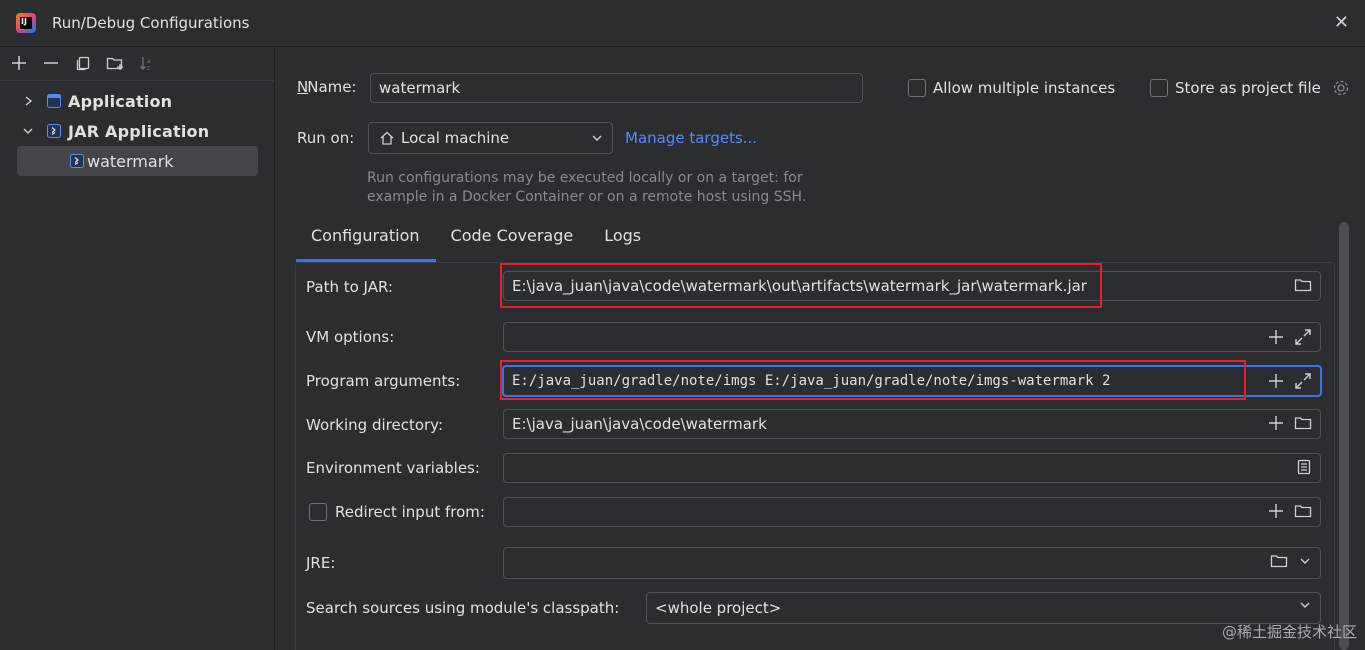 This screenshot has width=1365, height=650. What do you see at coordinates (682, 46) in the screenshot?
I see `title-divider` at bounding box center [682, 46].